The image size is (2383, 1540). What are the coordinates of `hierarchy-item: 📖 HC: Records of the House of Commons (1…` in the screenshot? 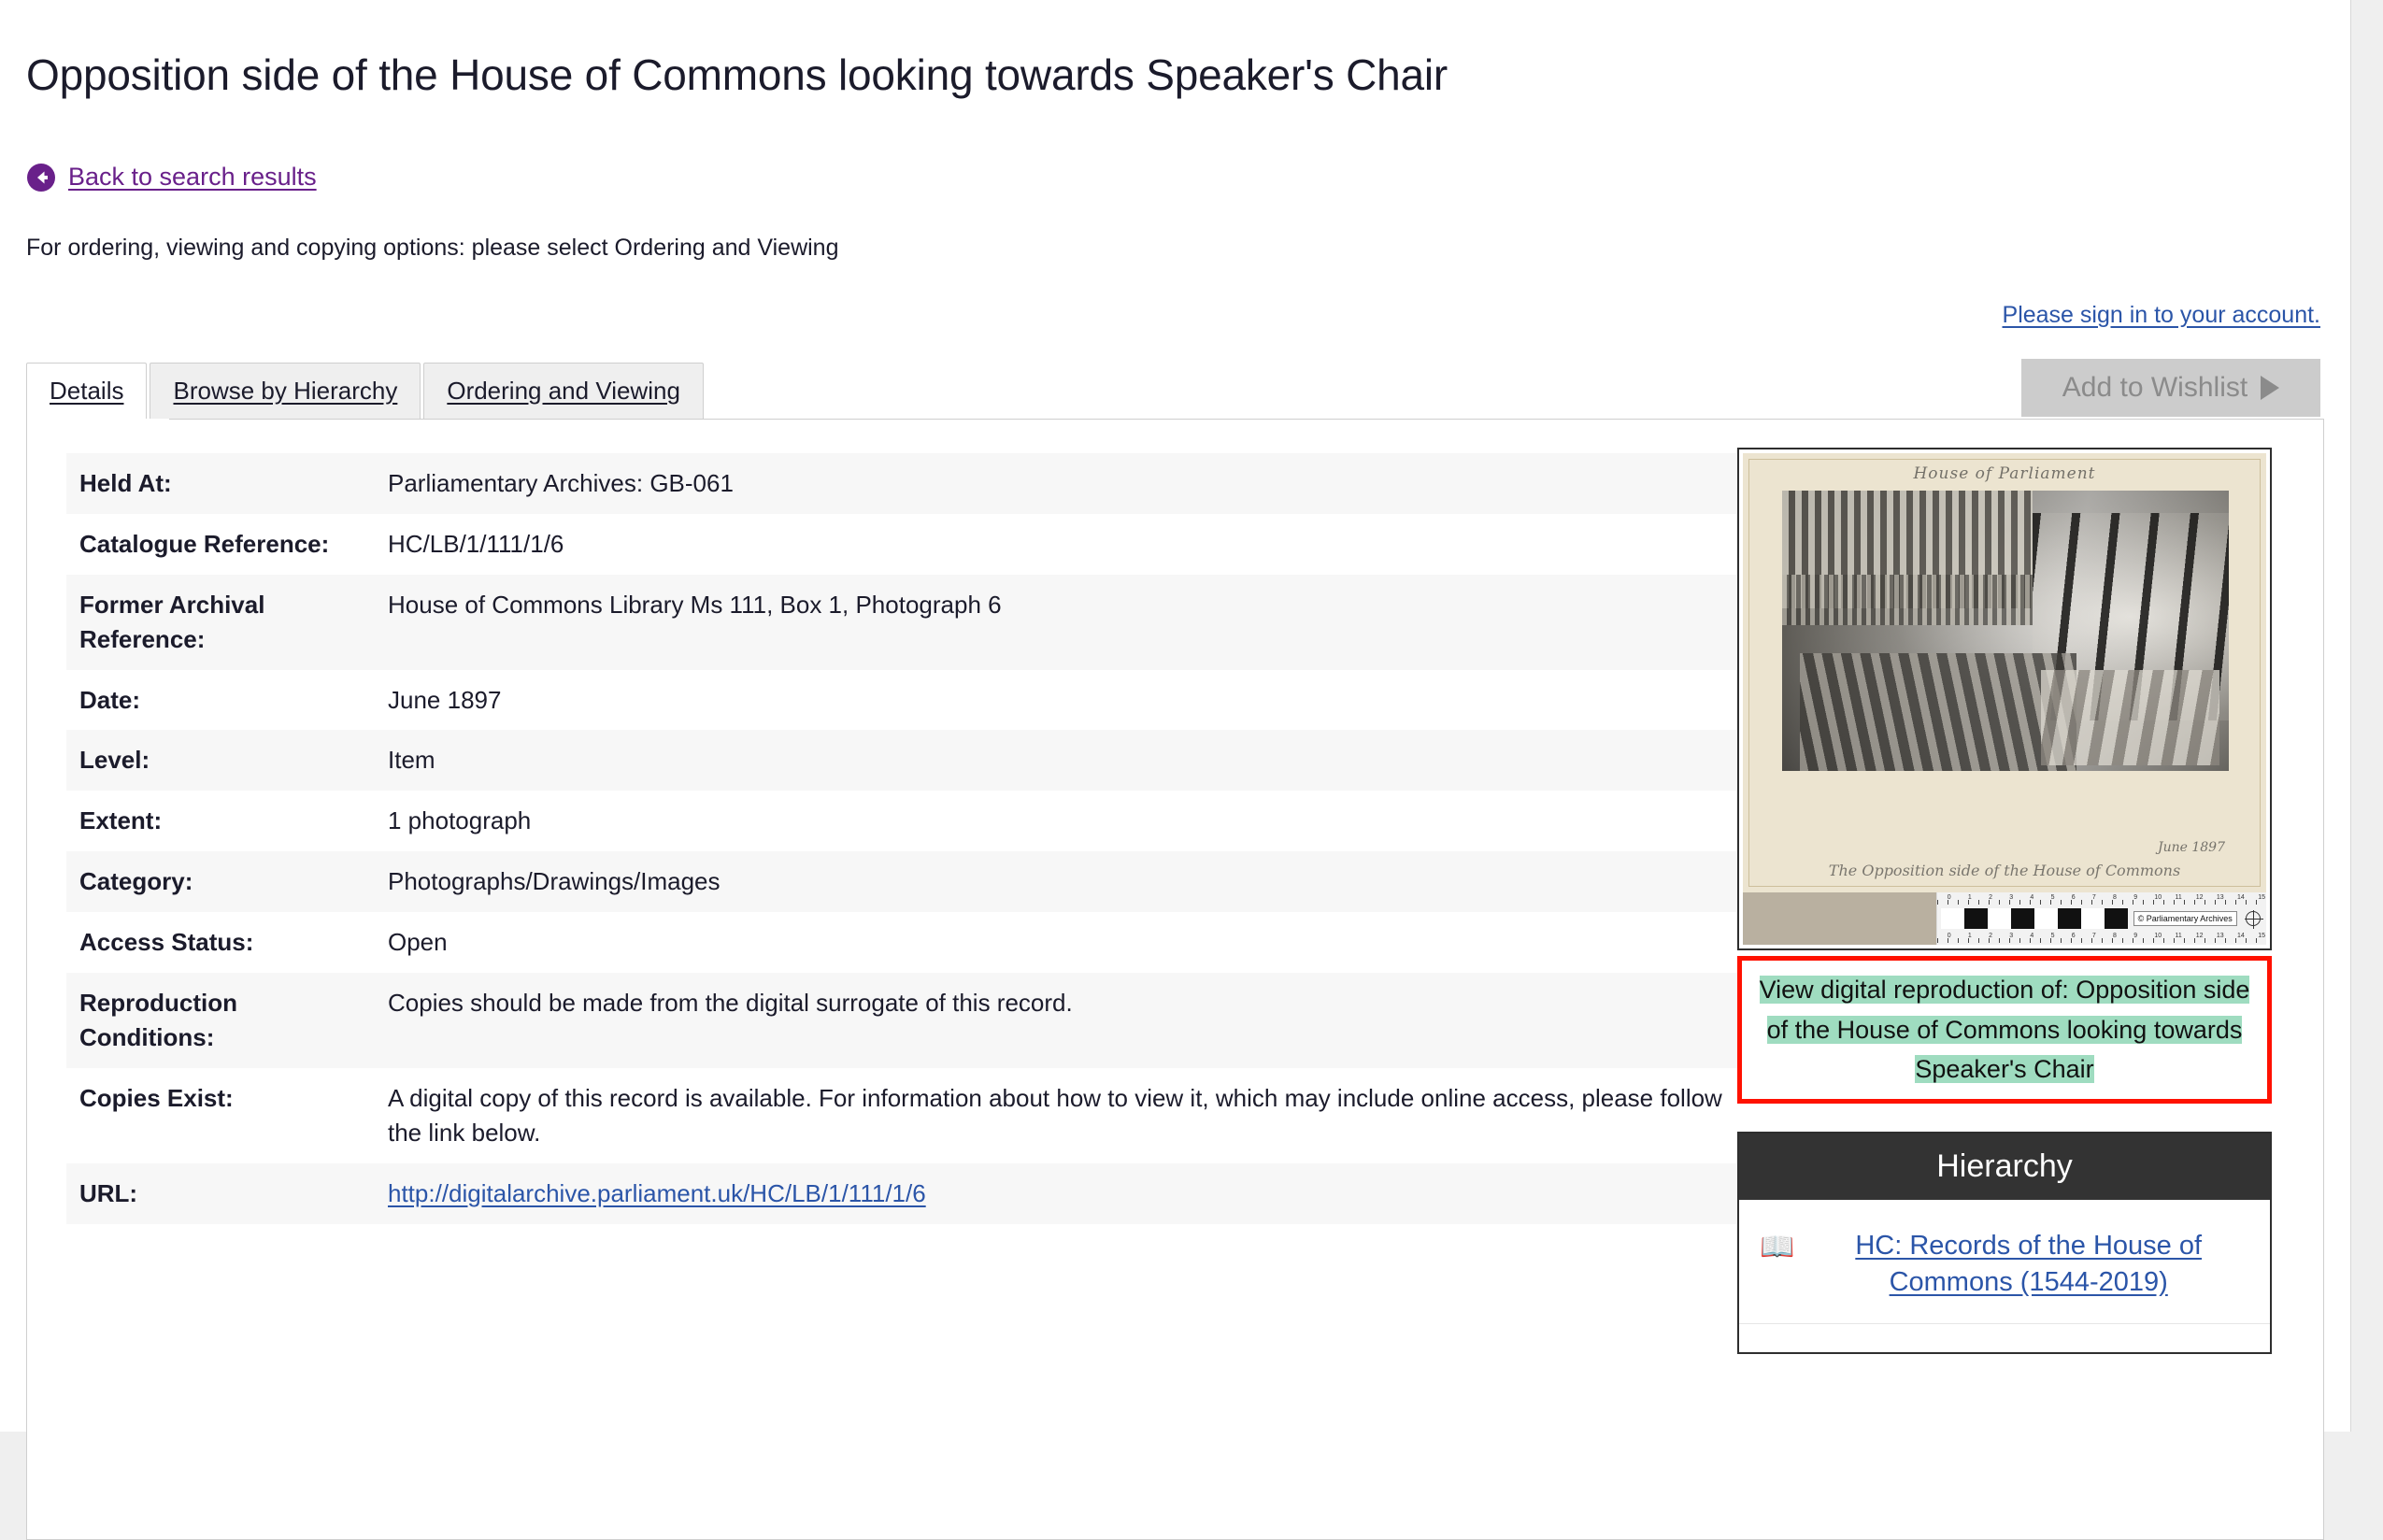 It's located at (2004, 1262).